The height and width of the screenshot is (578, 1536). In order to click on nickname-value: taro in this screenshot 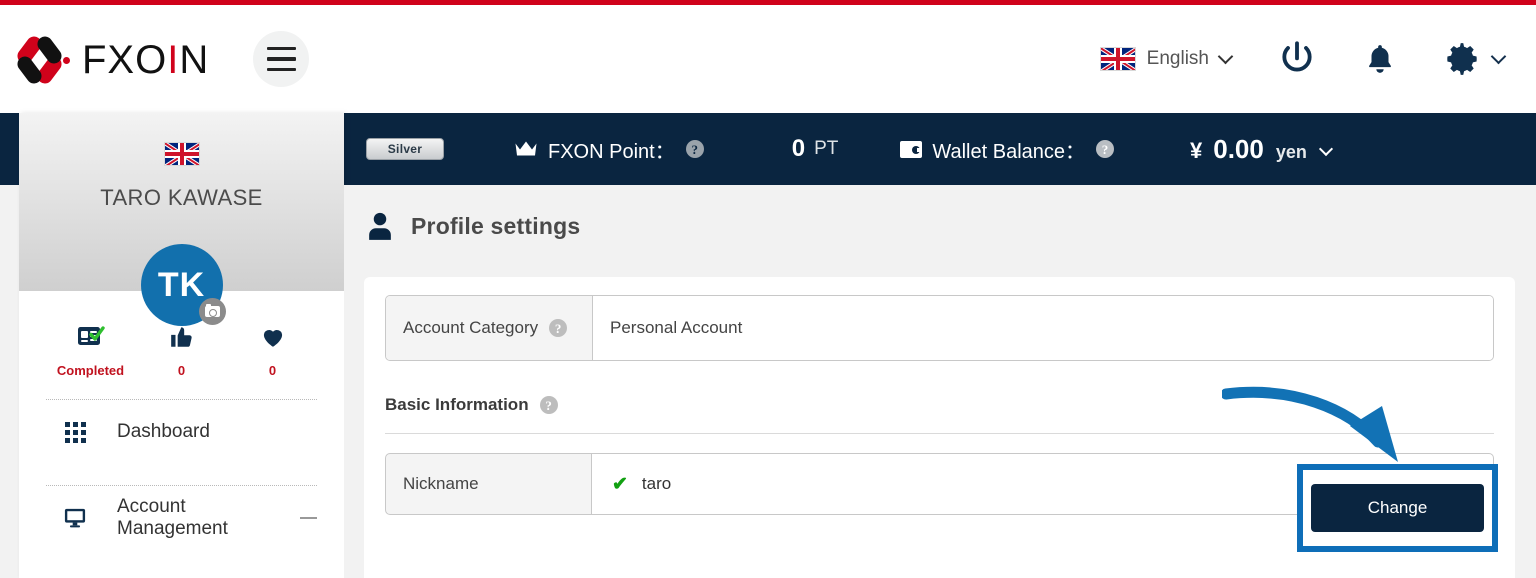, I will do `click(656, 483)`.